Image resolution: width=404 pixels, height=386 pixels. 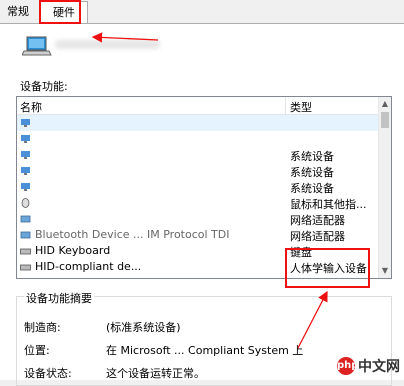 What do you see at coordinates (384, 187) in the screenshot?
I see `vertical-scrollbar: ▲ ▼` at bounding box center [384, 187].